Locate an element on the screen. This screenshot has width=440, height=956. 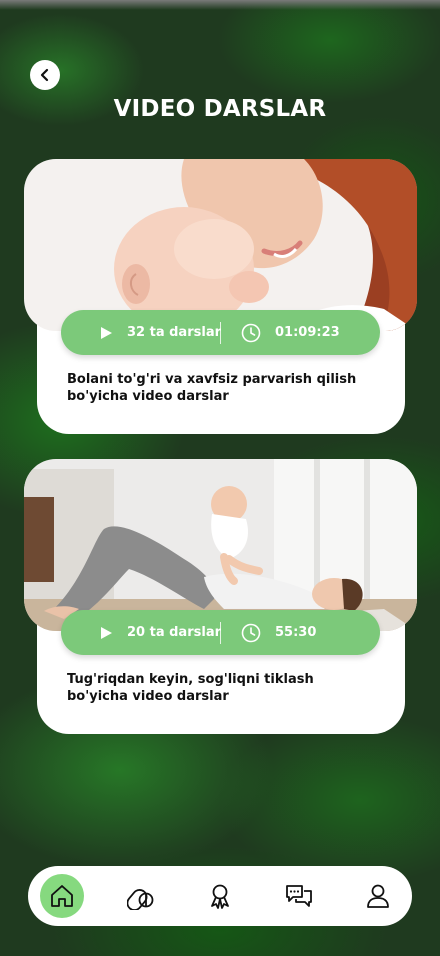
nav-profile is located at coordinates (378, 896).